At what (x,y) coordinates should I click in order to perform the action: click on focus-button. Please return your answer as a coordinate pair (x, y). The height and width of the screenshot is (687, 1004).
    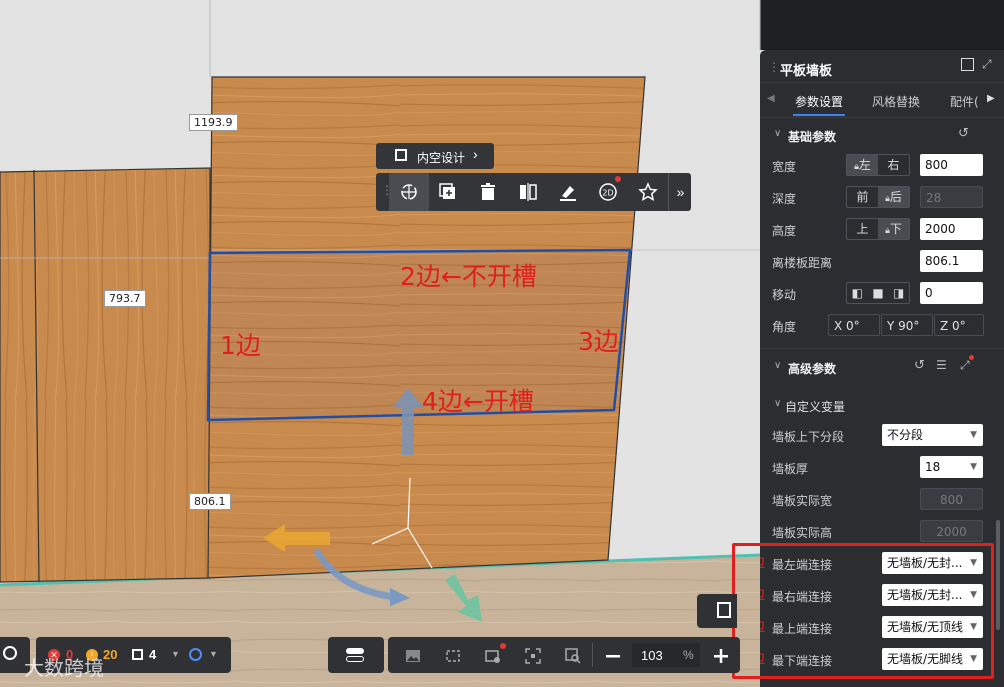
    Looking at the image, I should click on (533, 656).